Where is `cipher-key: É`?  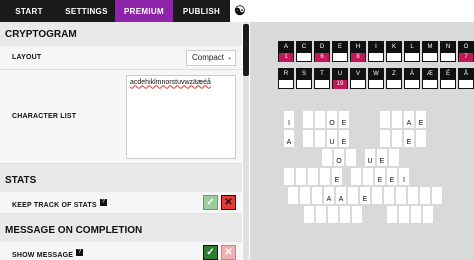
cipher-key: É is located at coordinates (448, 78).